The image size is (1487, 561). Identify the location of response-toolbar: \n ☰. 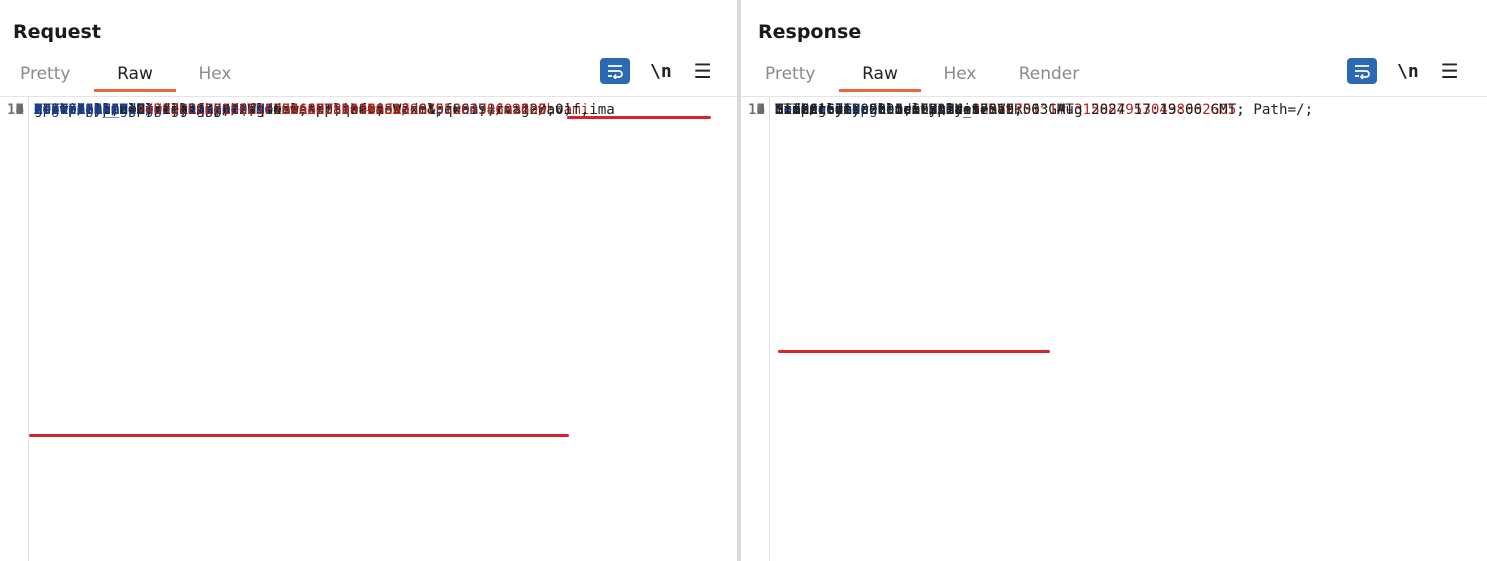
(1403, 71).